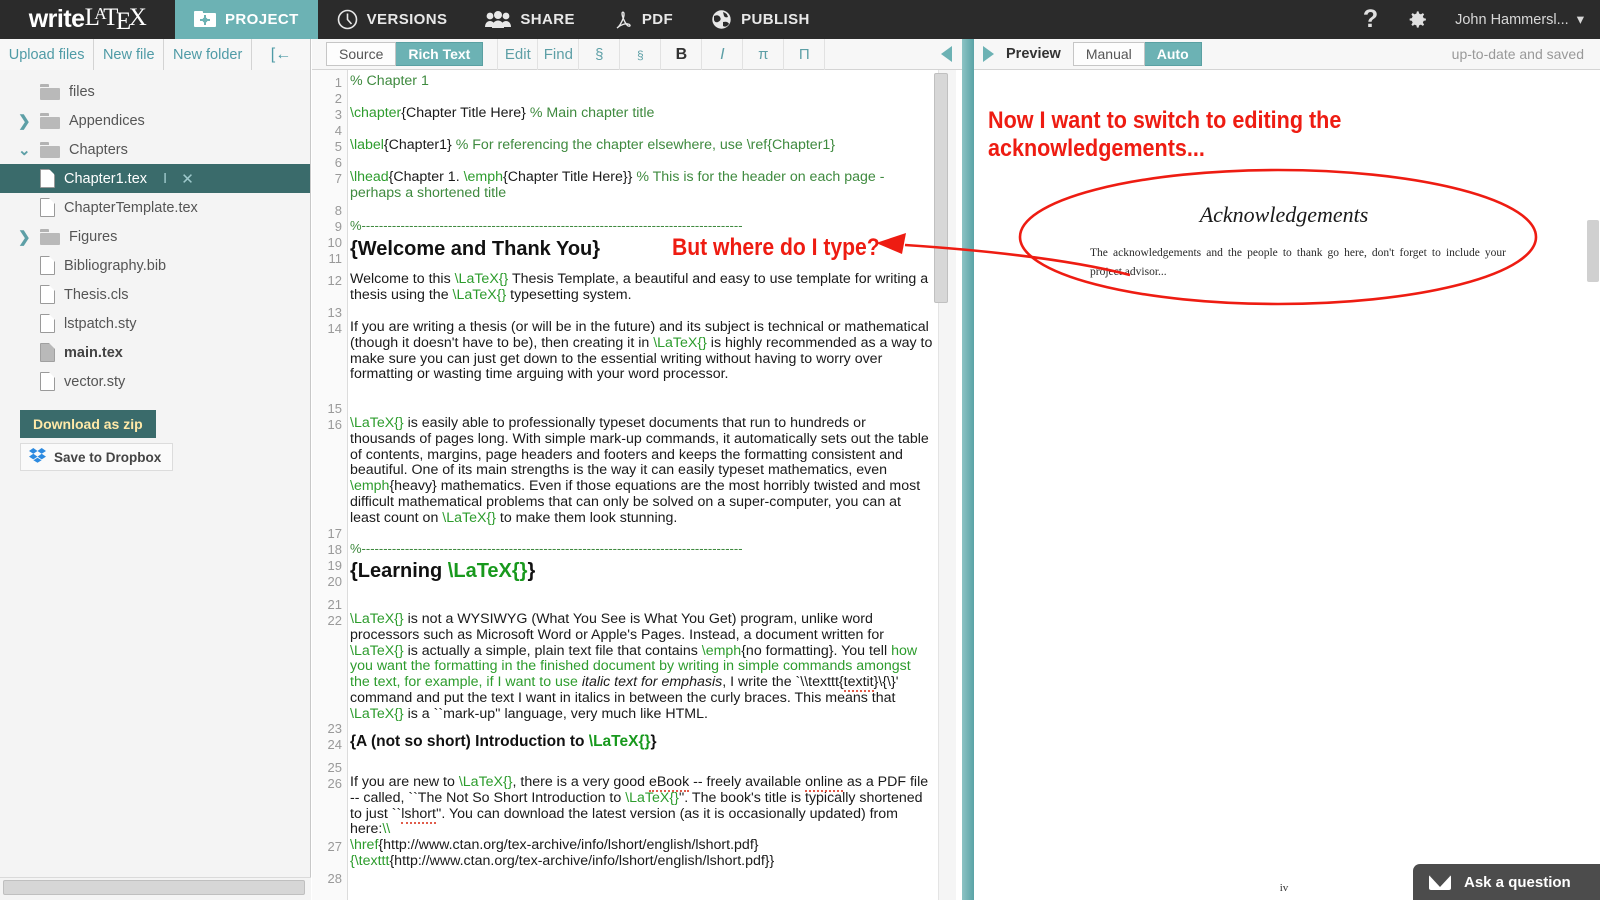 Image resolution: width=1600 pixels, height=900 pixels. I want to click on envelope-icon, so click(1440, 882).